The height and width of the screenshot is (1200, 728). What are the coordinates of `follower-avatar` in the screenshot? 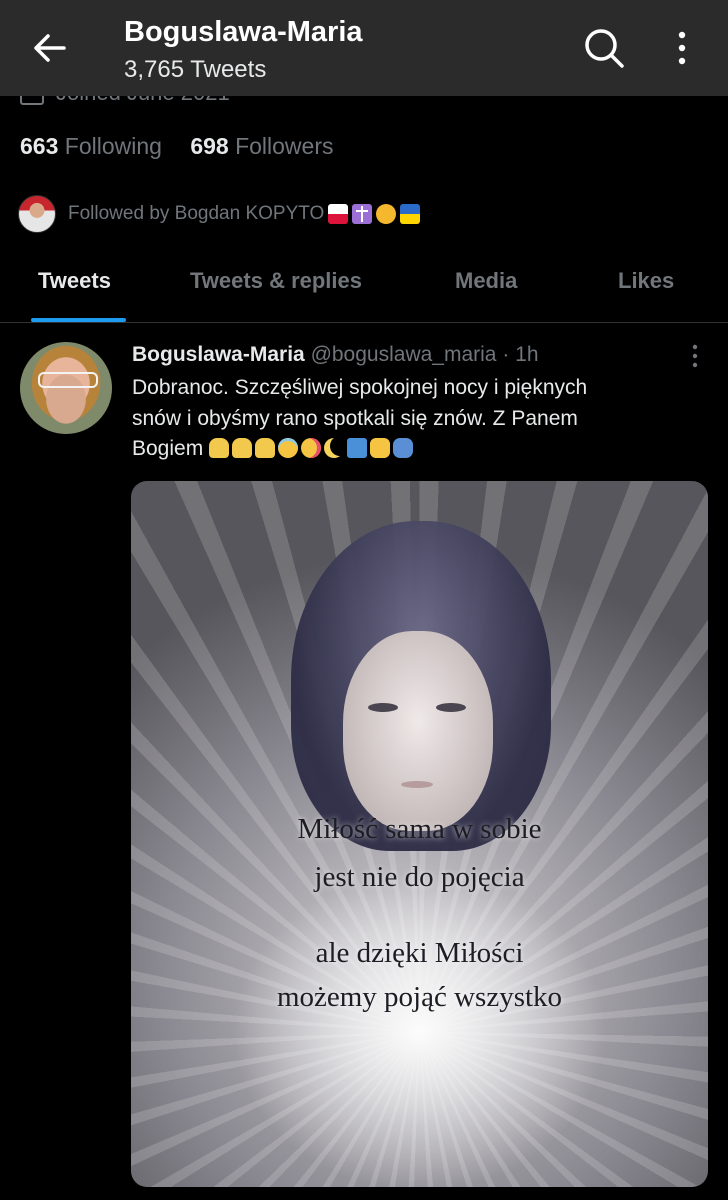 It's located at (37, 214).